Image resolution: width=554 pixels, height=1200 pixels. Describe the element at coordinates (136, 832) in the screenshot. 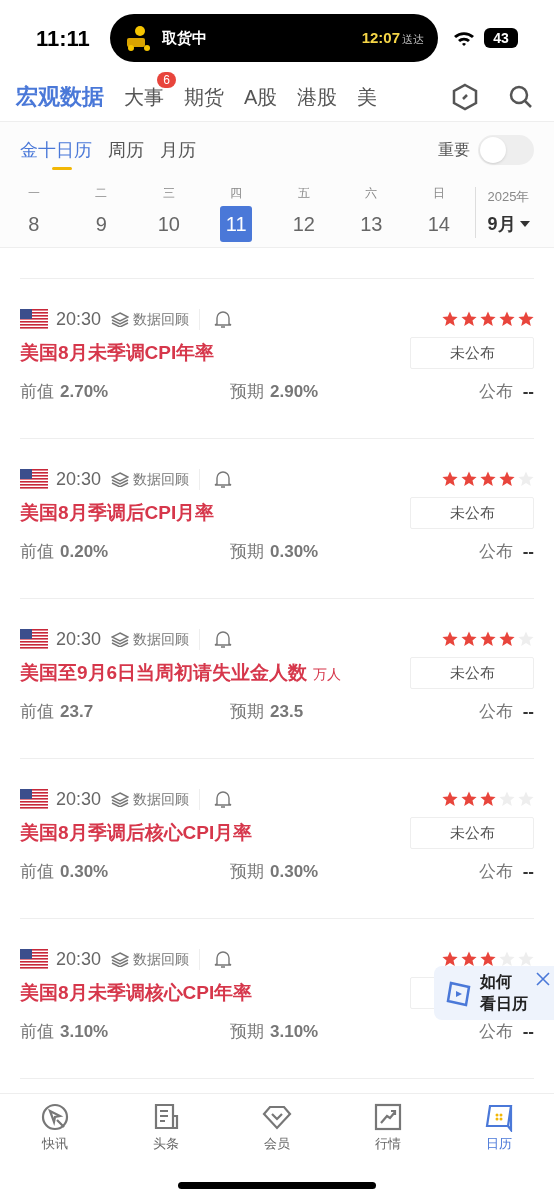

I see `event-title: 美国8月季调后核心CPI月率` at that location.